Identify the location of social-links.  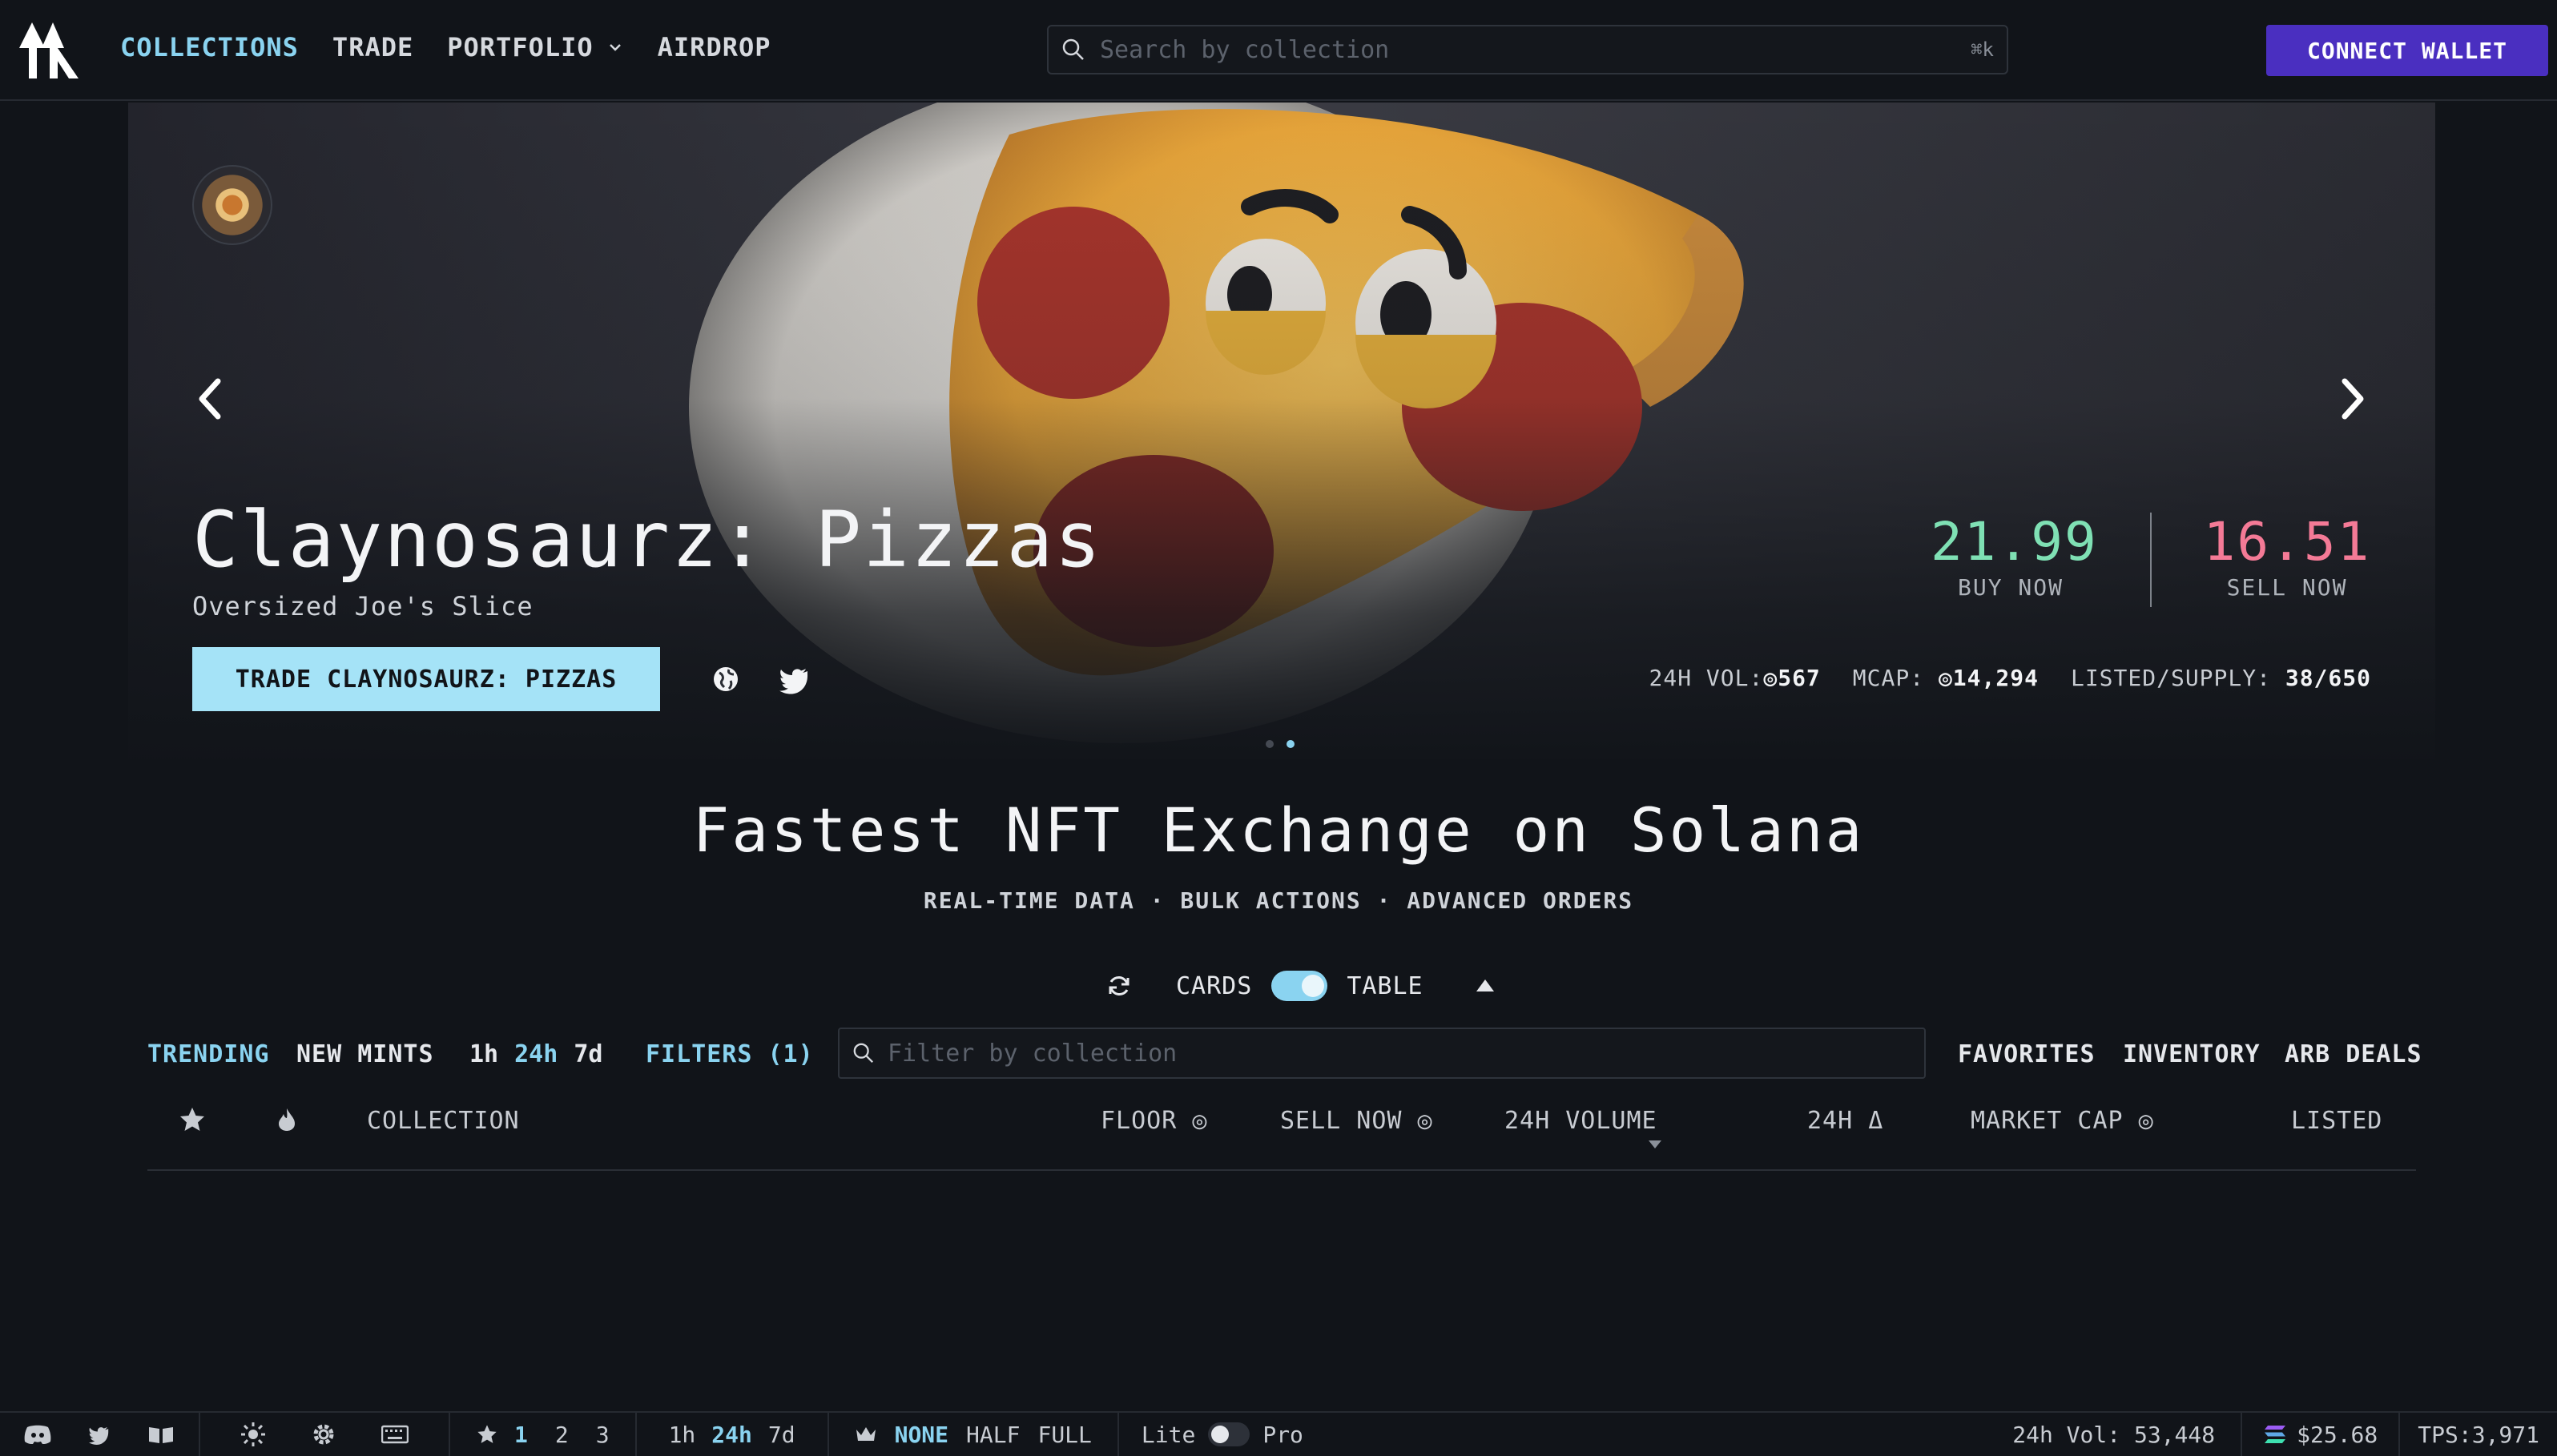
(100, 1434).